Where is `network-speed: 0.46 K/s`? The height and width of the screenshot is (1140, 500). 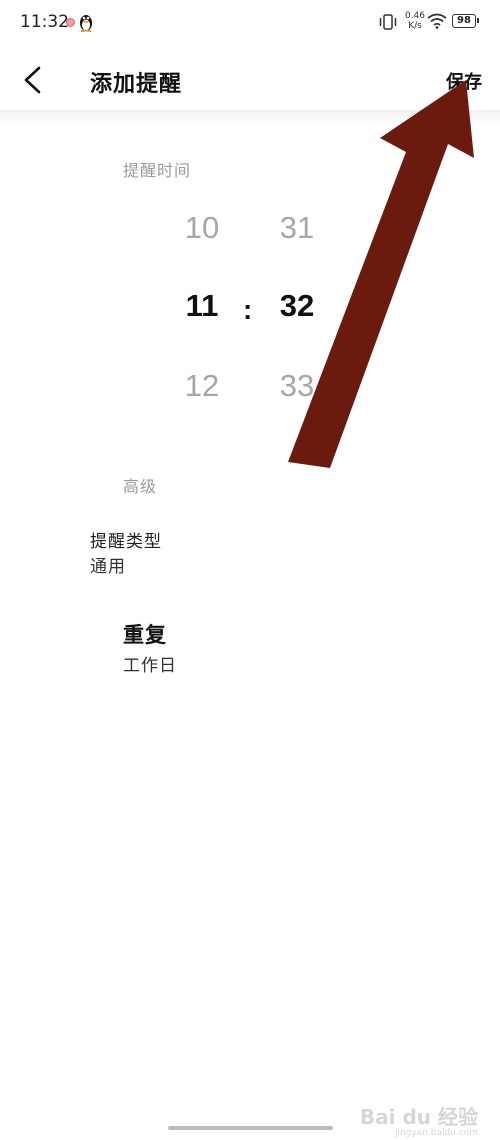 network-speed: 0.46 K/s is located at coordinates (415, 21).